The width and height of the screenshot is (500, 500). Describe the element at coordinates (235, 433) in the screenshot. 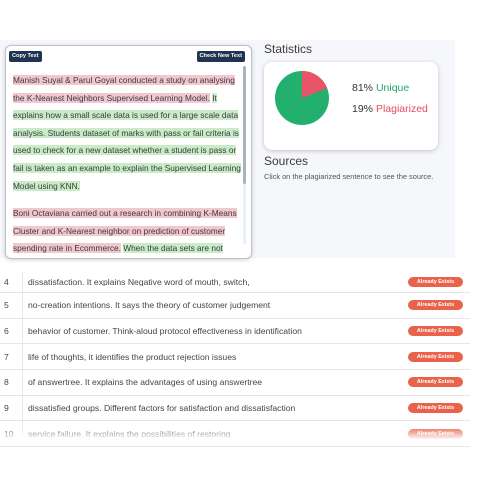

I see `table-bottom-fade` at that location.